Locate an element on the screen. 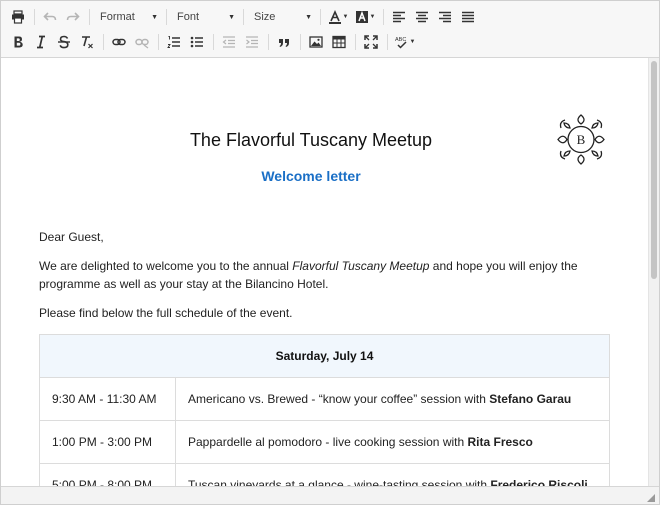 This screenshot has width=660, height=505. session-time: 9:30 AM - 11:30 AM is located at coordinates (107, 399).